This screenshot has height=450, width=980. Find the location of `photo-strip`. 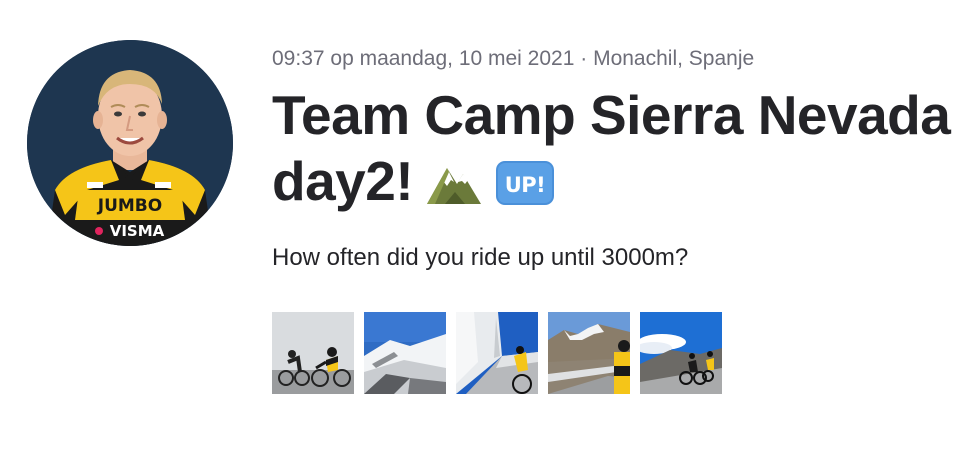

photo-strip is located at coordinates (497, 353).